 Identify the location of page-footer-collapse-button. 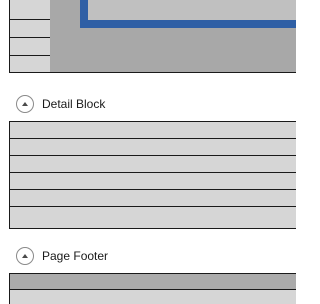
(25, 256).